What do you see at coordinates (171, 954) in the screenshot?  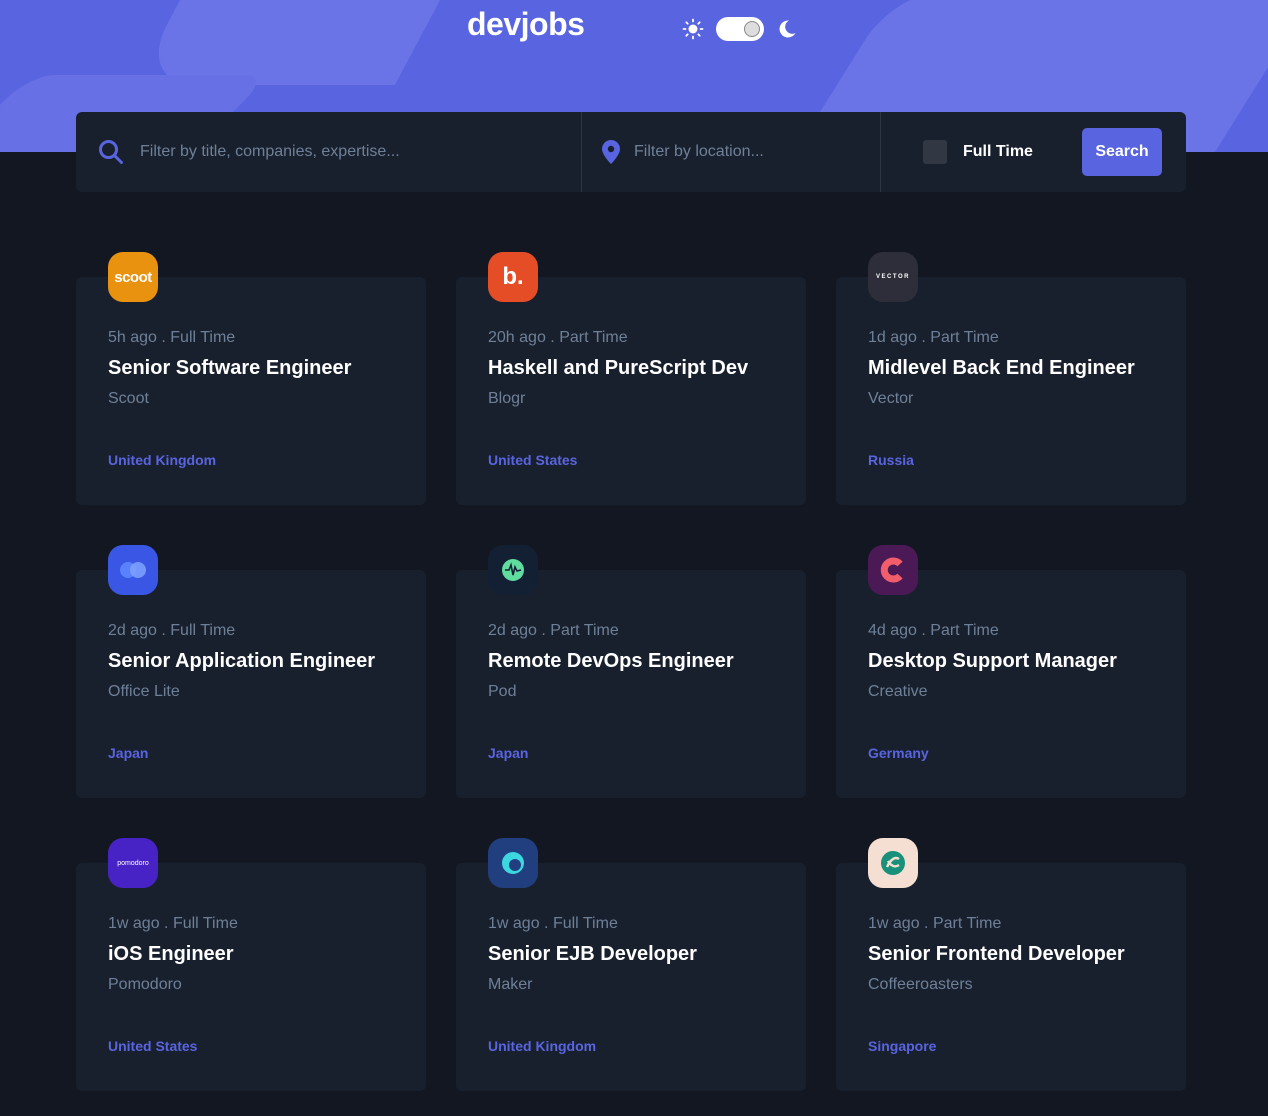 I see `job-title: iOS Engineer` at bounding box center [171, 954].